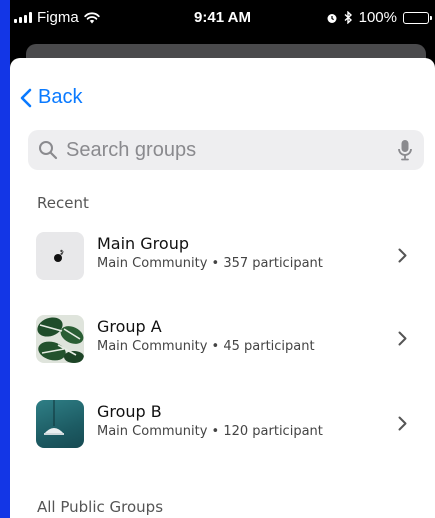 This screenshot has width=435, height=518. I want to click on chevron-left-icon, so click(26, 97).